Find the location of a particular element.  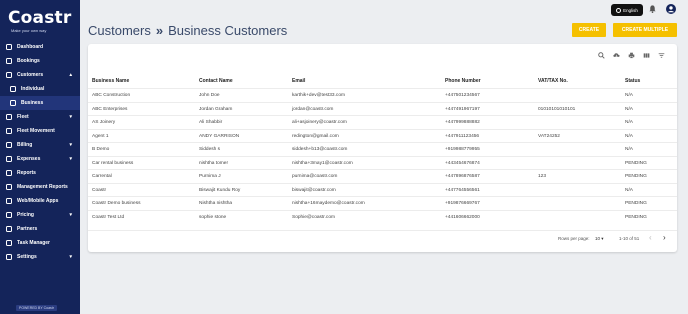

table-cell: Purnima J is located at coordinates (210, 176).